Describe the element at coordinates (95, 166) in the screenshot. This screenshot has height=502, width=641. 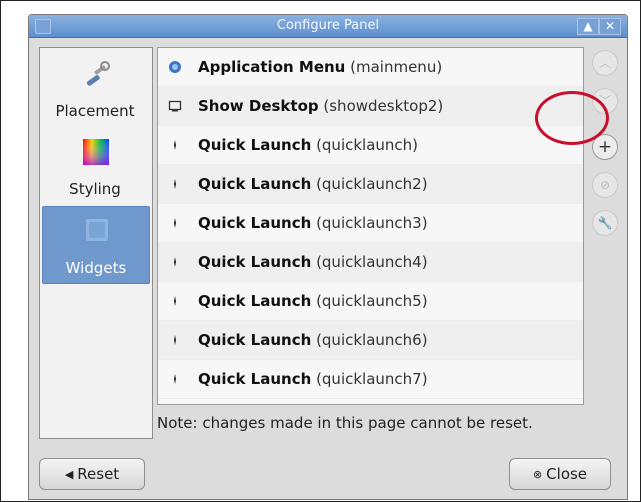
I see `sidebar-item-styling: Styling` at that location.